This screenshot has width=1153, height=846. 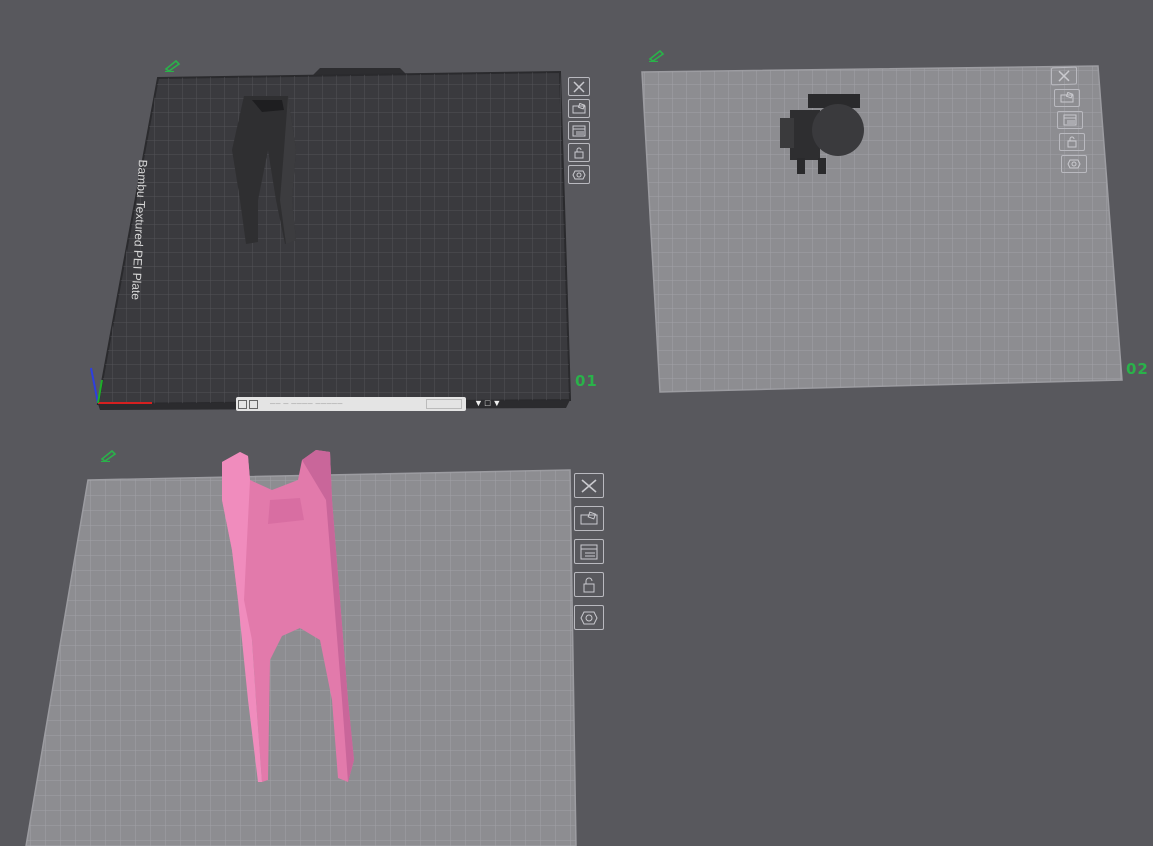 What do you see at coordinates (657, 55) in the screenshot?
I see `edit-plate-2-icon` at bounding box center [657, 55].